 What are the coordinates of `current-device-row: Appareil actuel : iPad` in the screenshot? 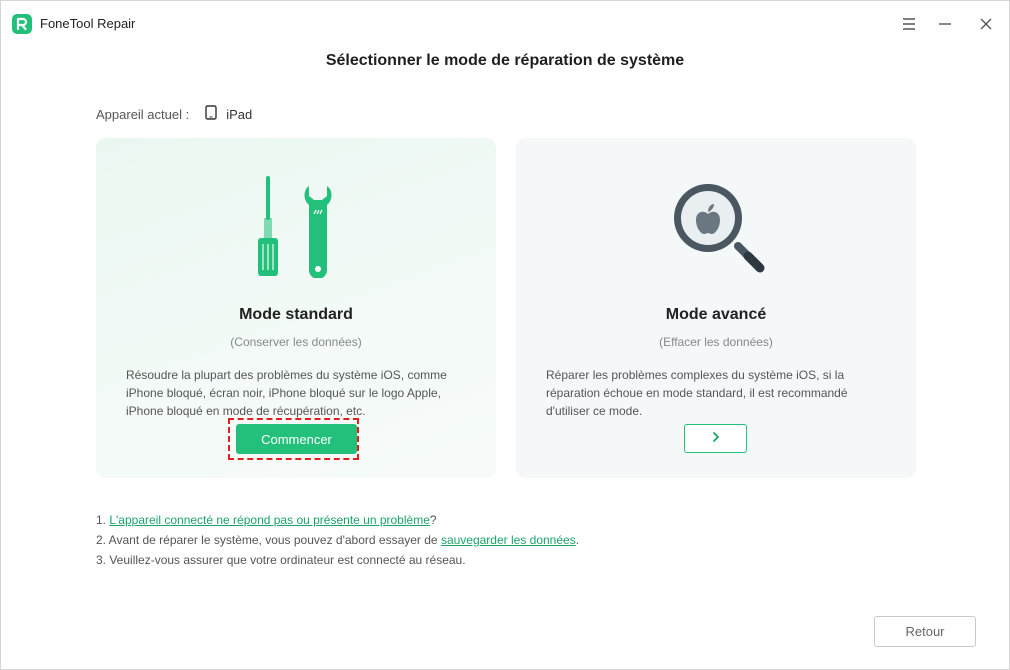 It's located at (174, 114).